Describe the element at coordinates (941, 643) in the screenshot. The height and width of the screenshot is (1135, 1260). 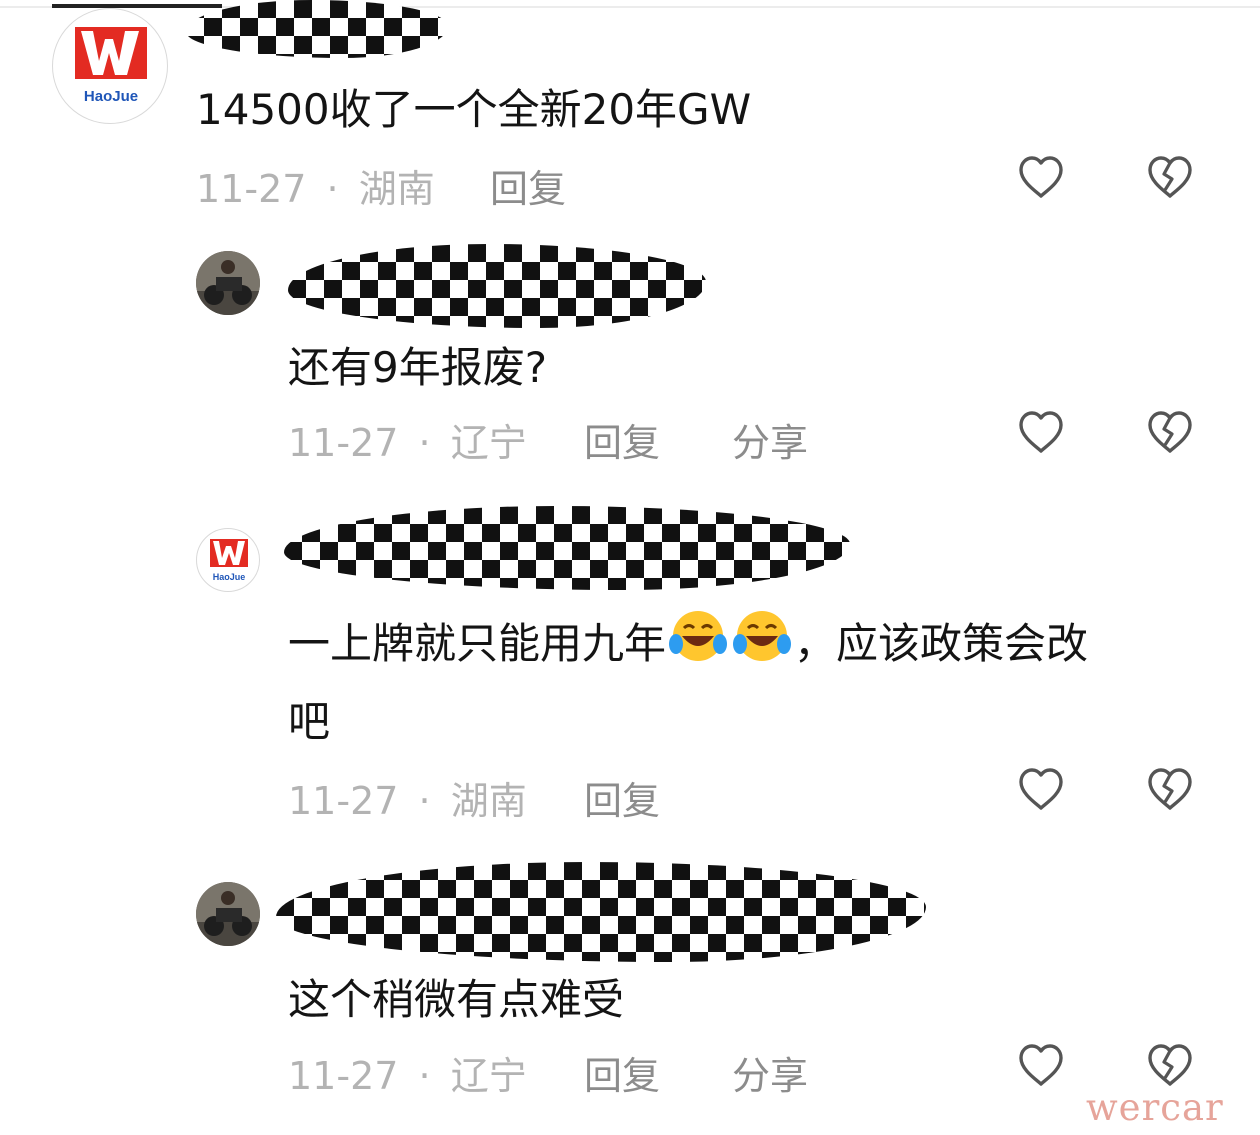
I see `comment-text-part2: ，应该政策会改` at that location.